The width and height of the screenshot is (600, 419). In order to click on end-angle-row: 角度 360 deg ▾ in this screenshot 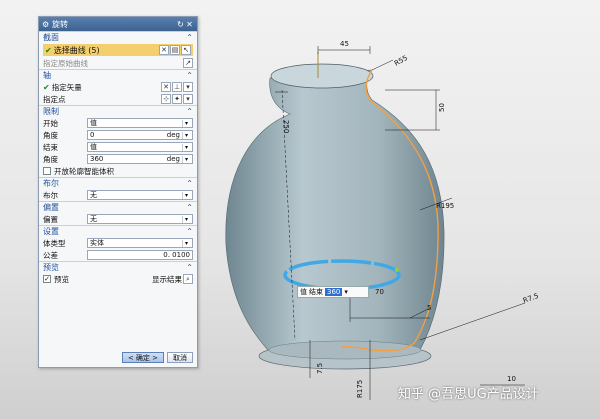, I will do `click(118, 159)`.